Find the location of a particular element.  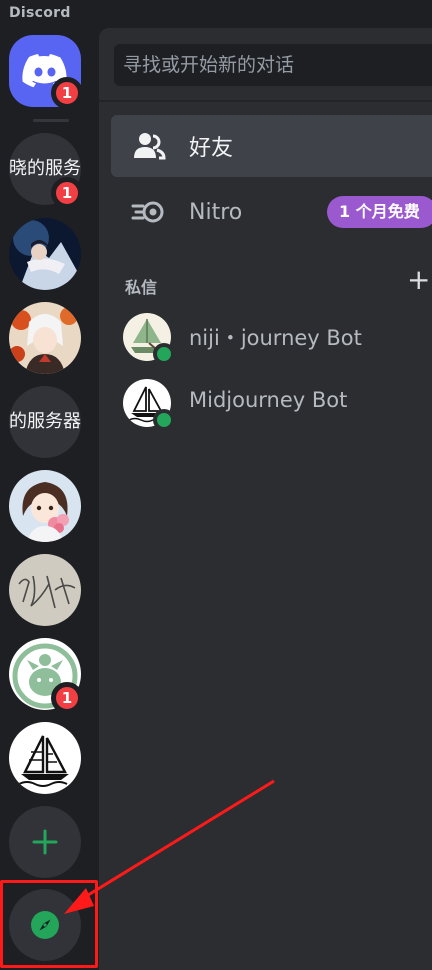

handwriting-server-icon is located at coordinates (45, 590).